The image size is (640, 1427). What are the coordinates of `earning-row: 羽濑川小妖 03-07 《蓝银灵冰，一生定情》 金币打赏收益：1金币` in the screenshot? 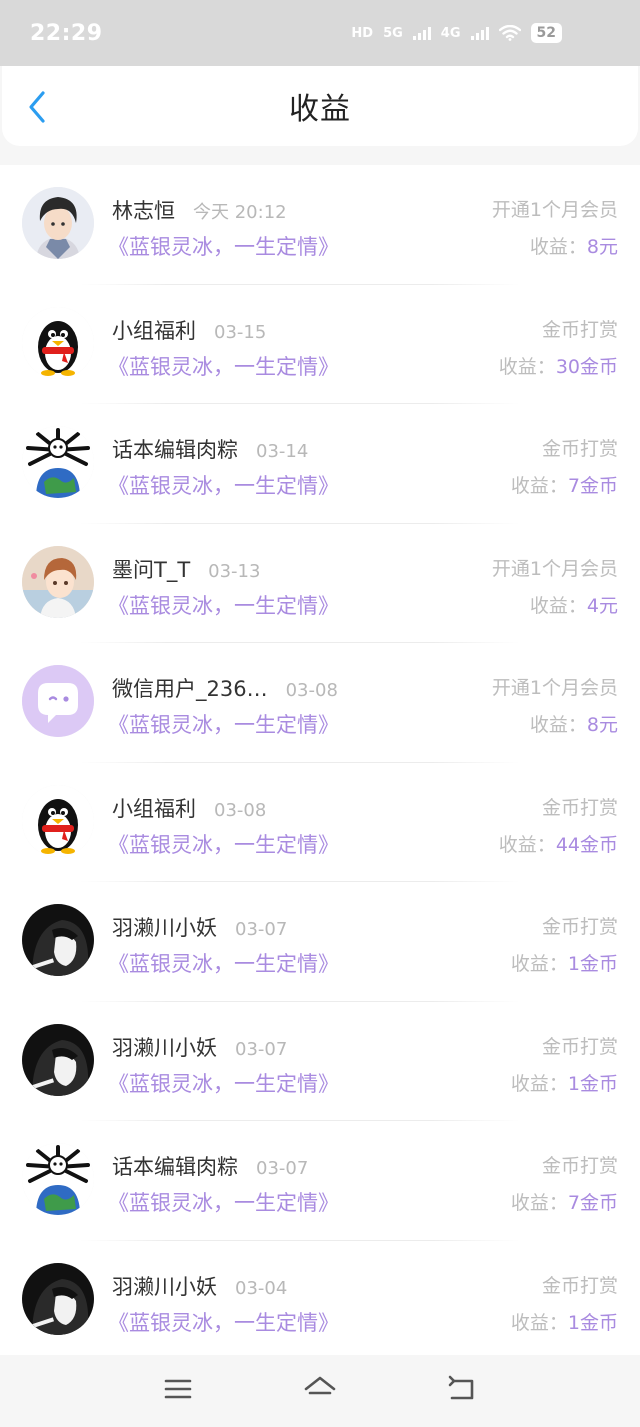 It's located at (320, 1061).